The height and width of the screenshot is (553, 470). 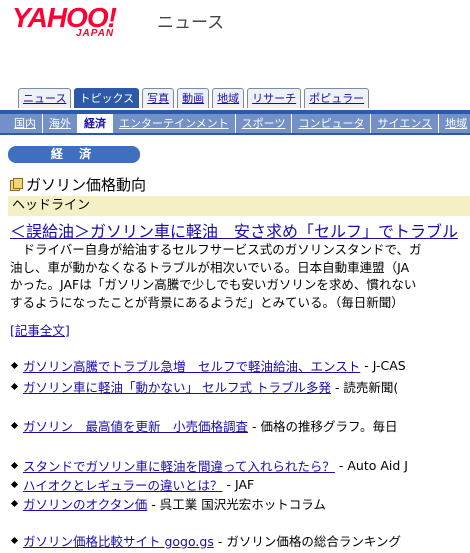 I want to click on headline-header: ヘッドライン, so click(x=239, y=206).